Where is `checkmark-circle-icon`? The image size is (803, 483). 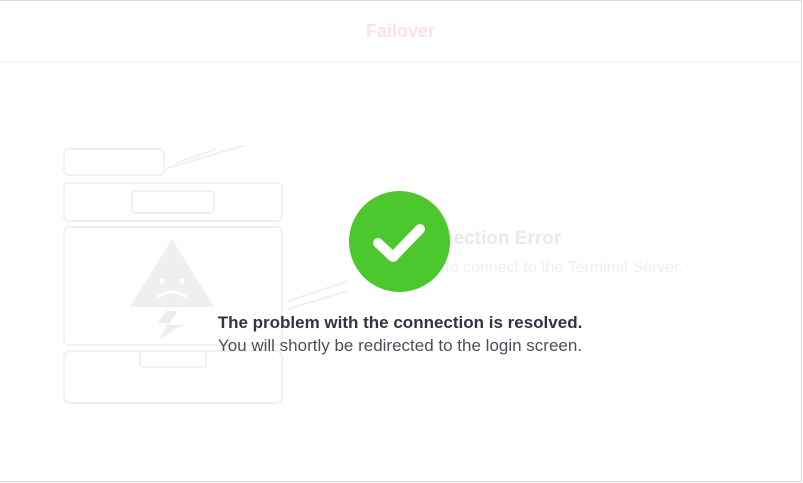
checkmark-circle-icon is located at coordinates (399, 241).